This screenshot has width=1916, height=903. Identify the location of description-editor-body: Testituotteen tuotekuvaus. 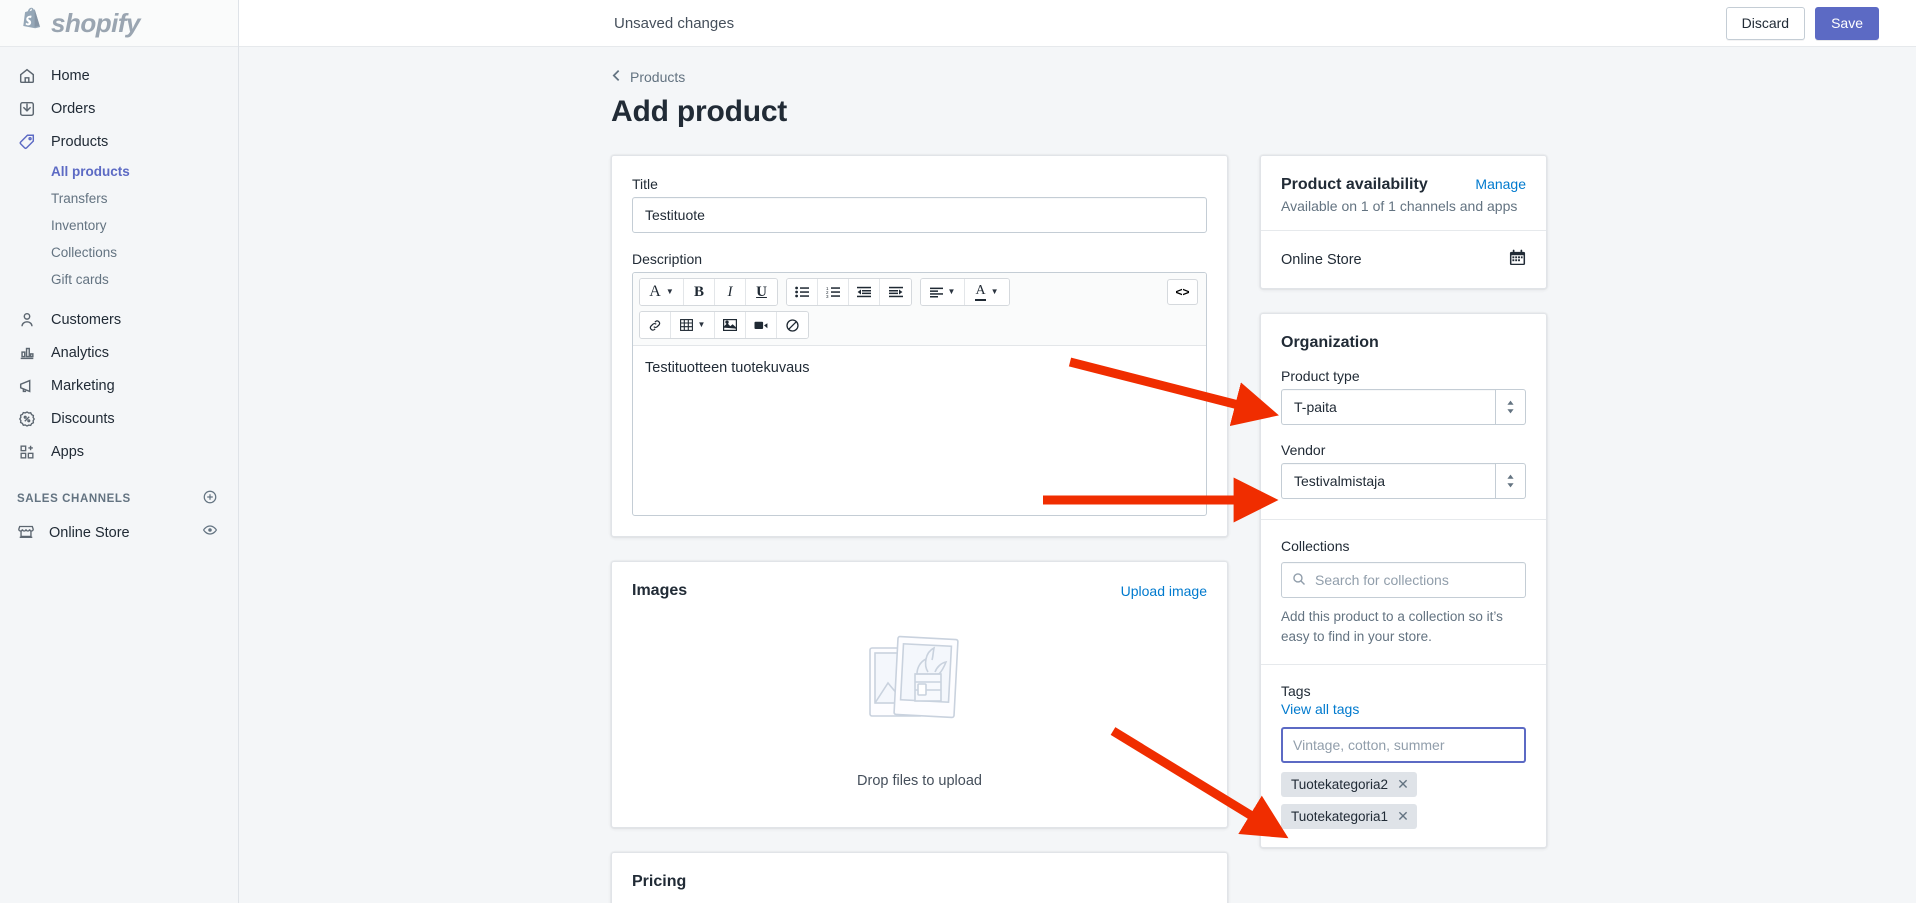
(919, 430).